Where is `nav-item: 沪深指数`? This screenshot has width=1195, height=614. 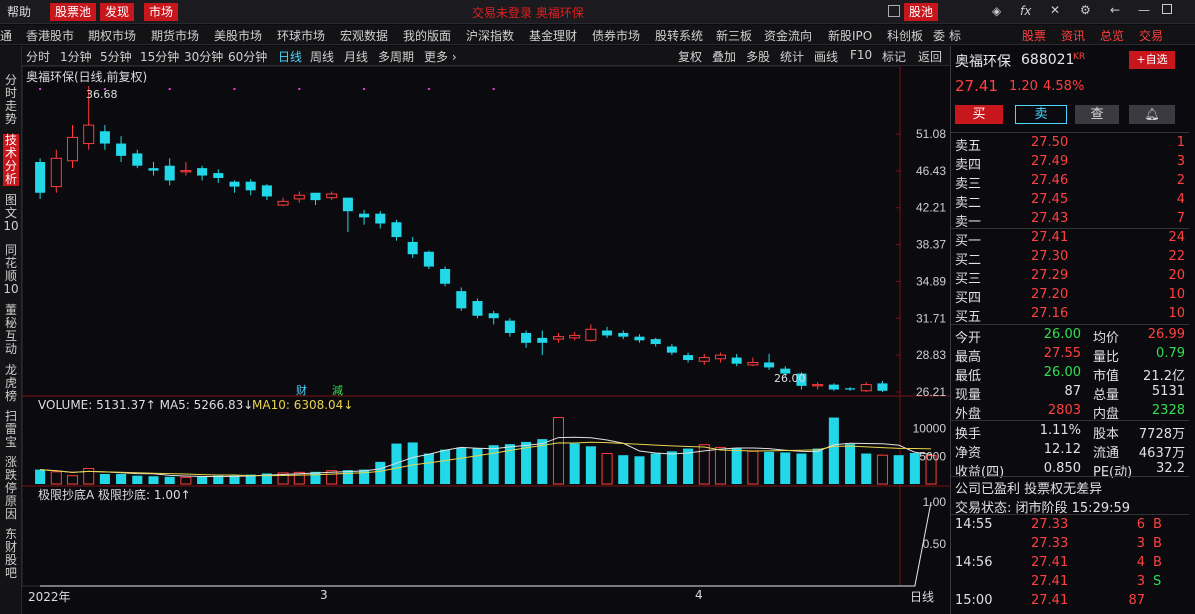
nav-item: 沪深指数 is located at coordinates (490, 35).